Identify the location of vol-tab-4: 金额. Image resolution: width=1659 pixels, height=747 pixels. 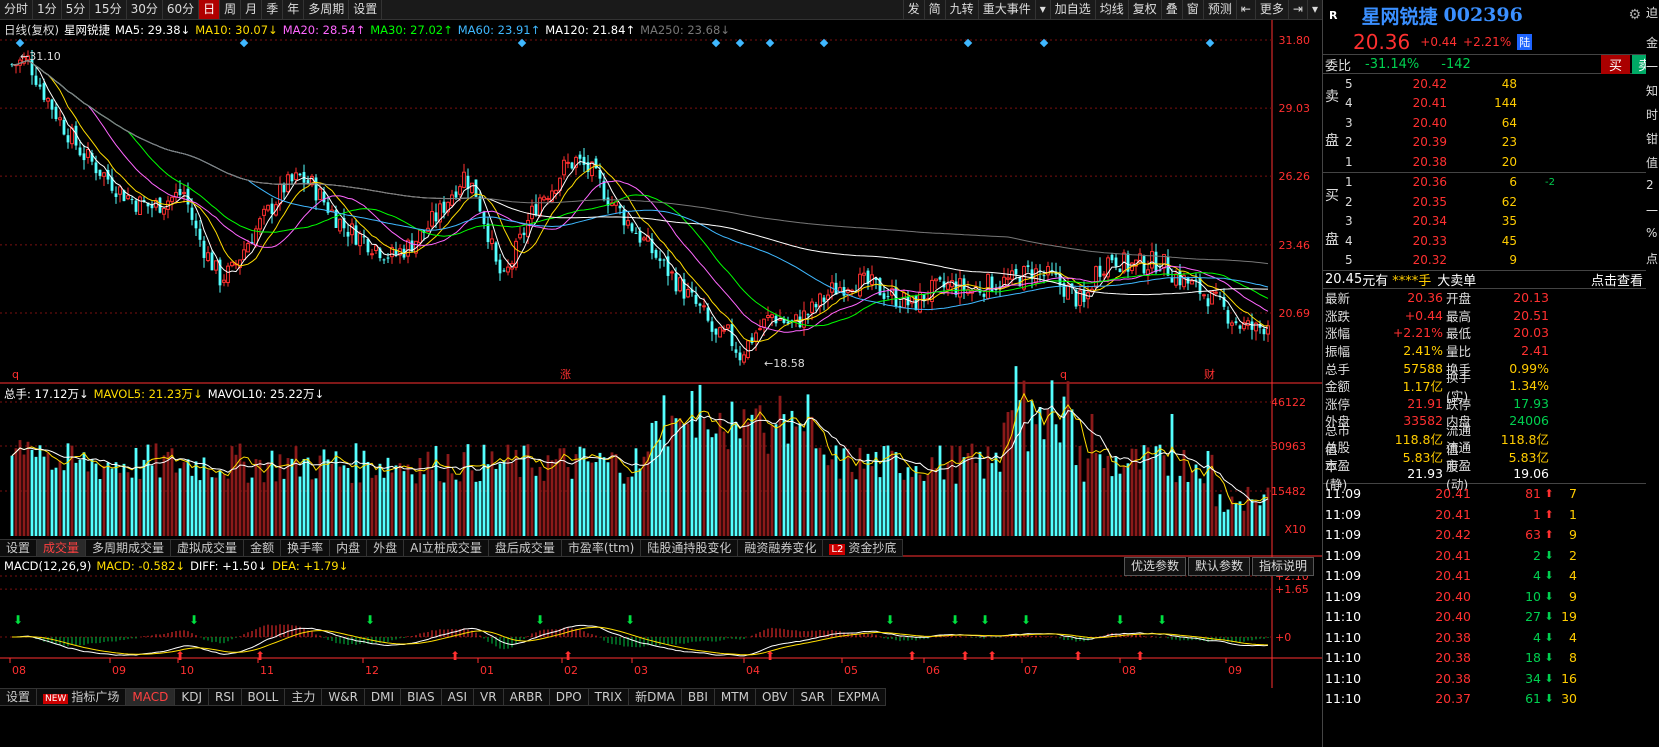
(263, 548).